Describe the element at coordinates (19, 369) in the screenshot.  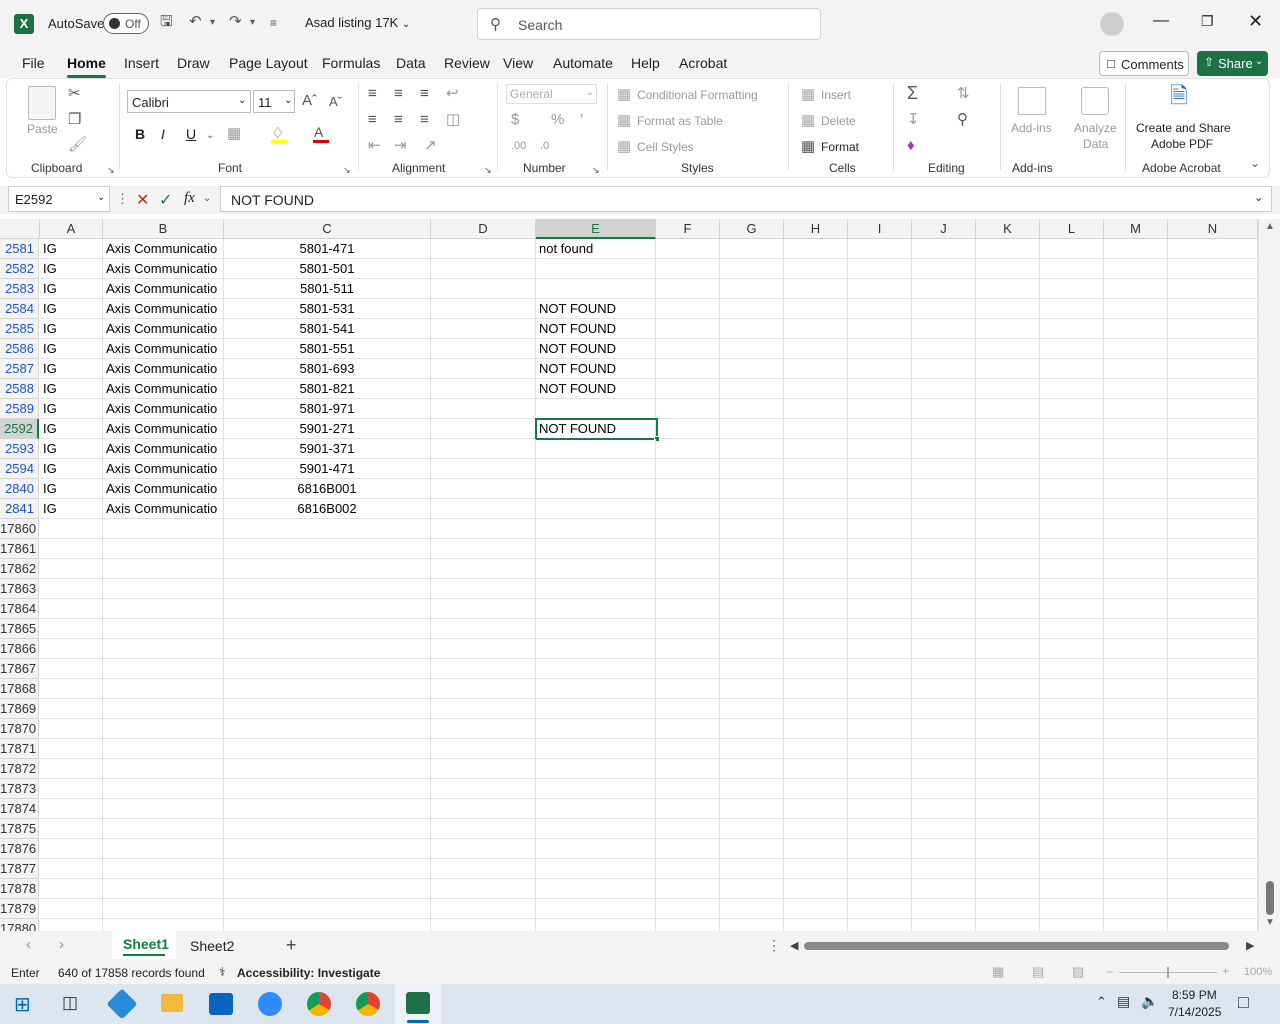
I see `row-header: 2587` at that location.